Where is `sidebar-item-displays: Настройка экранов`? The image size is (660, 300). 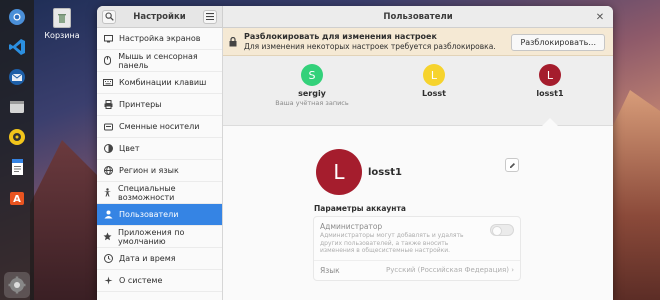 sidebar-item-displays: Настройка экранов is located at coordinates (159, 39).